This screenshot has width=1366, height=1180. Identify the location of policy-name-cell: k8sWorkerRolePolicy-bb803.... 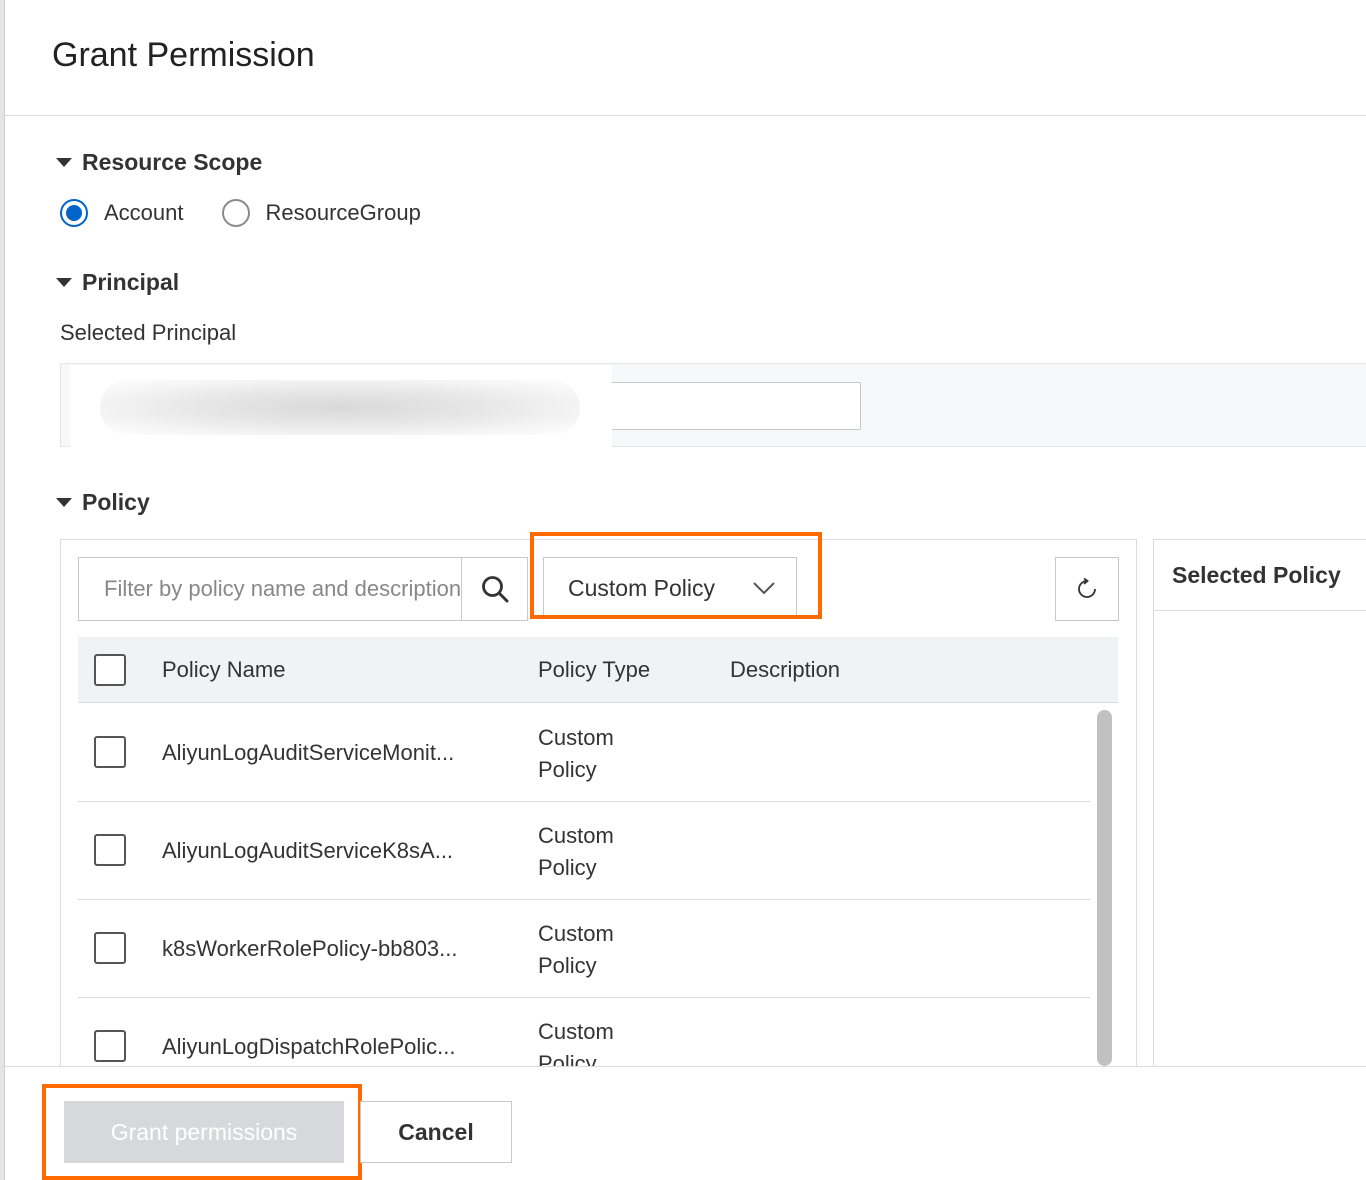
(310, 948).